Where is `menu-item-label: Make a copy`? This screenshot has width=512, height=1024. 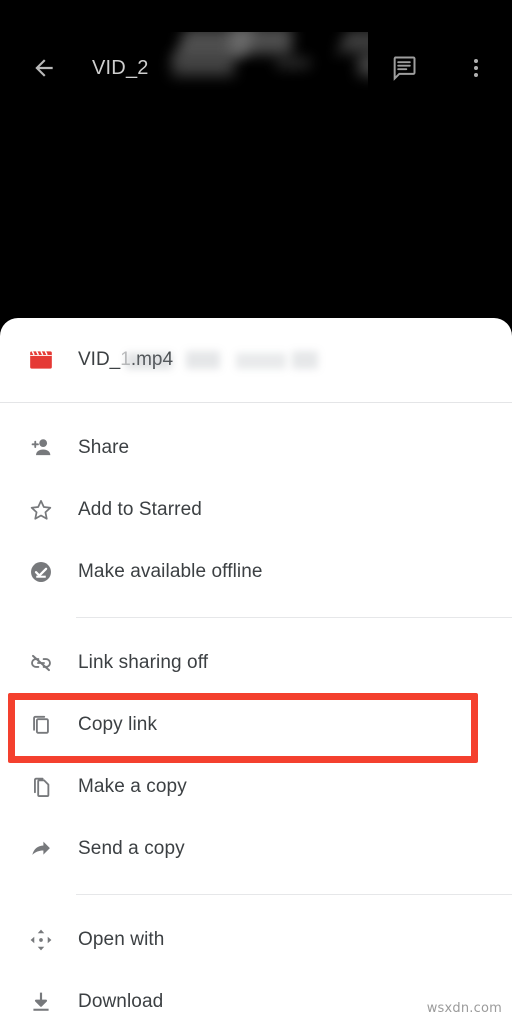 menu-item-label: Make a copy is located at coordinates (132, 786).